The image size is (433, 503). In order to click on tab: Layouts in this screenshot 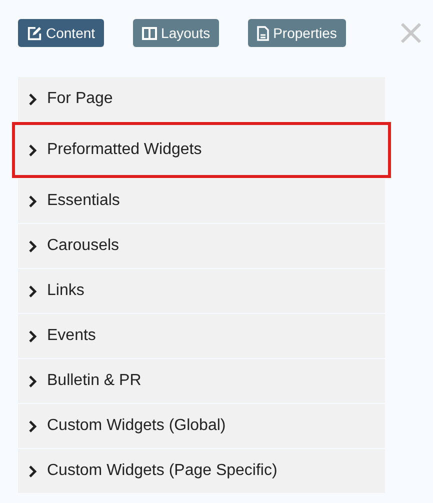, I will do `click(176, 33)`.